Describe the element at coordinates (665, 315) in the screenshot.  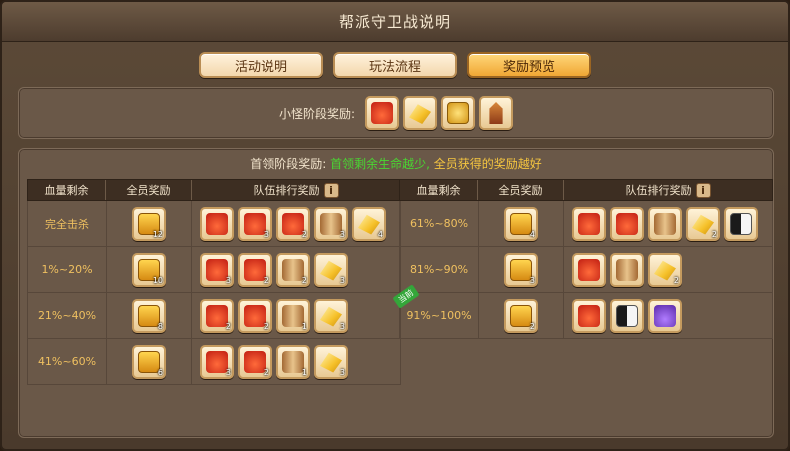
I see `potion-icon` at that location.